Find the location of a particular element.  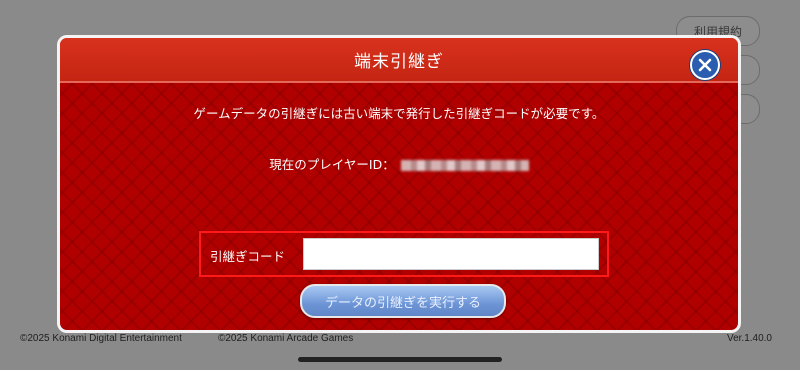

instruction-text: ゲームデータの引継ぎには古い端末で発行した引継ぎコードが必要です。 is located at coordinates (399, 113).